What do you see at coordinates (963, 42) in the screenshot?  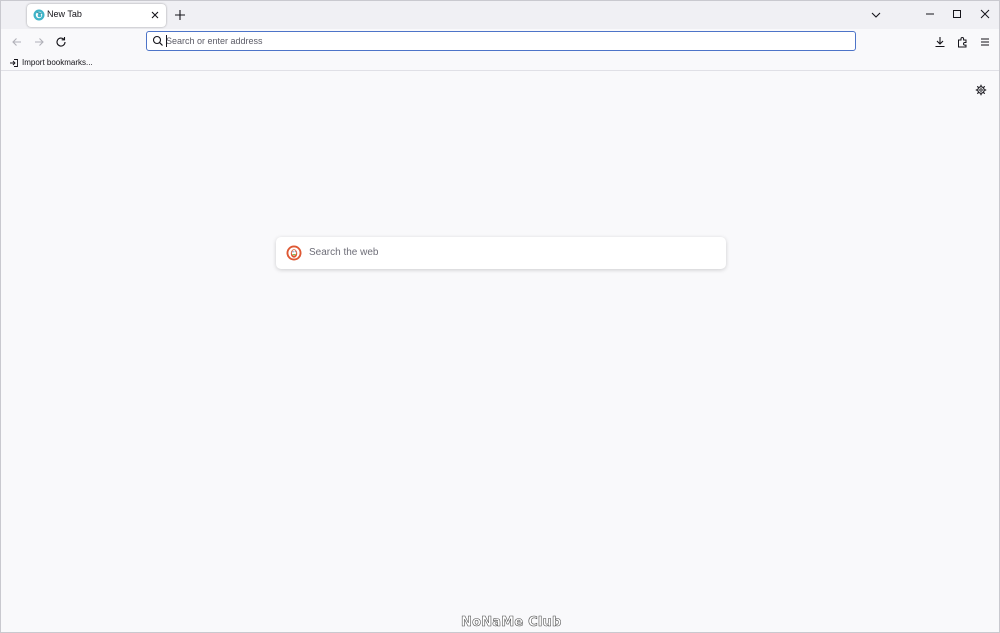 I see `puzzle-icon` at bounding box center [963, 42].